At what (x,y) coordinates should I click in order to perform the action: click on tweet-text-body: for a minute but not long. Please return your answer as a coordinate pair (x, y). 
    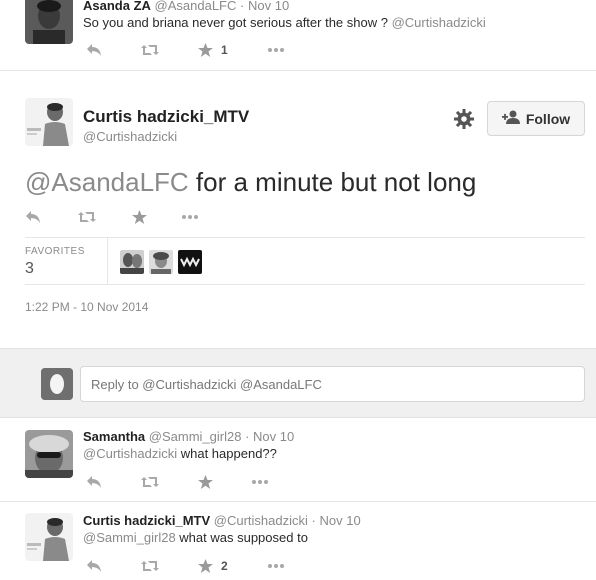
    Looking at the image, I should click on (332, 182).